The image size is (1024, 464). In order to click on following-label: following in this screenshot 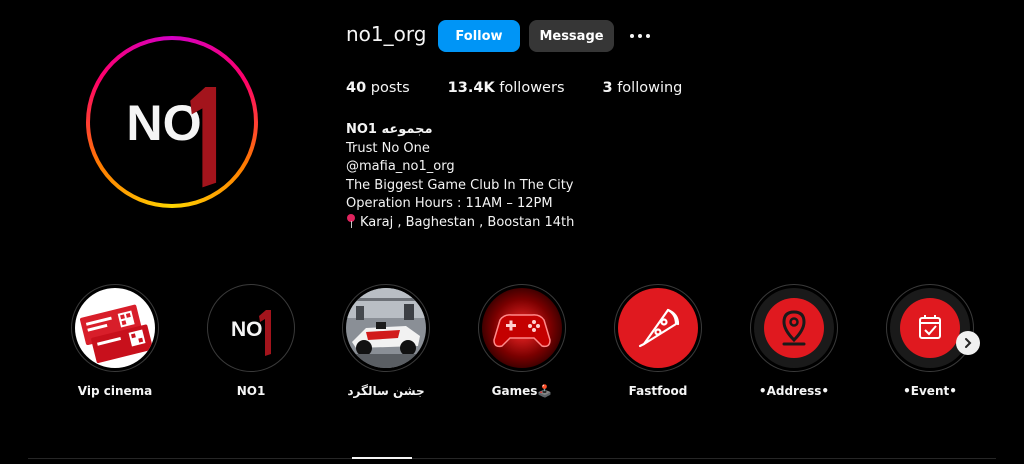, I will do `click(650, 88)`.